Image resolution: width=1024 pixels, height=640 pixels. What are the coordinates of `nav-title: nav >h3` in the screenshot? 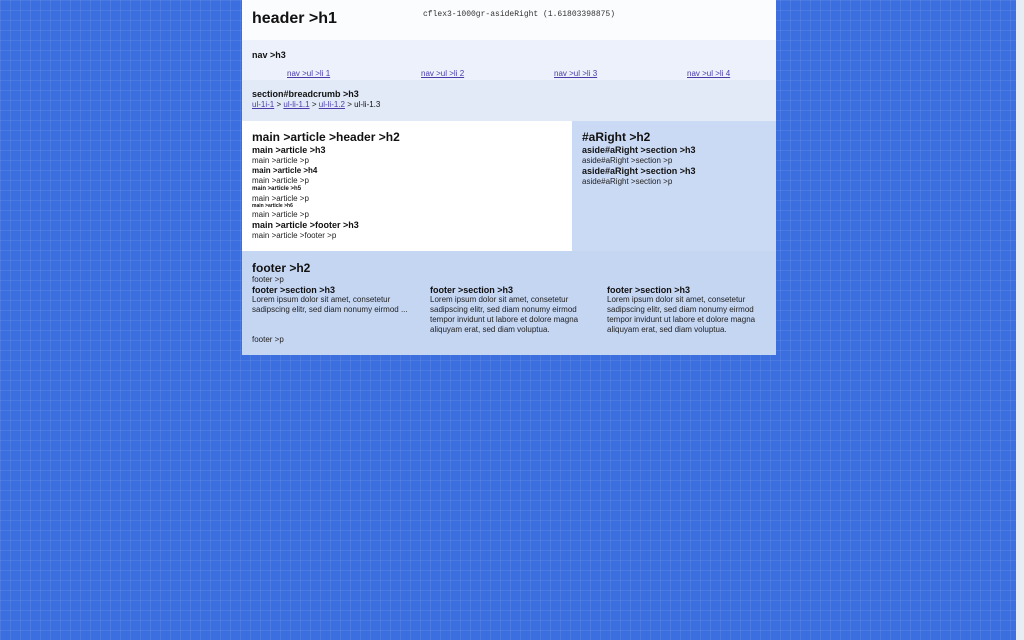 It's located at (269, 55).